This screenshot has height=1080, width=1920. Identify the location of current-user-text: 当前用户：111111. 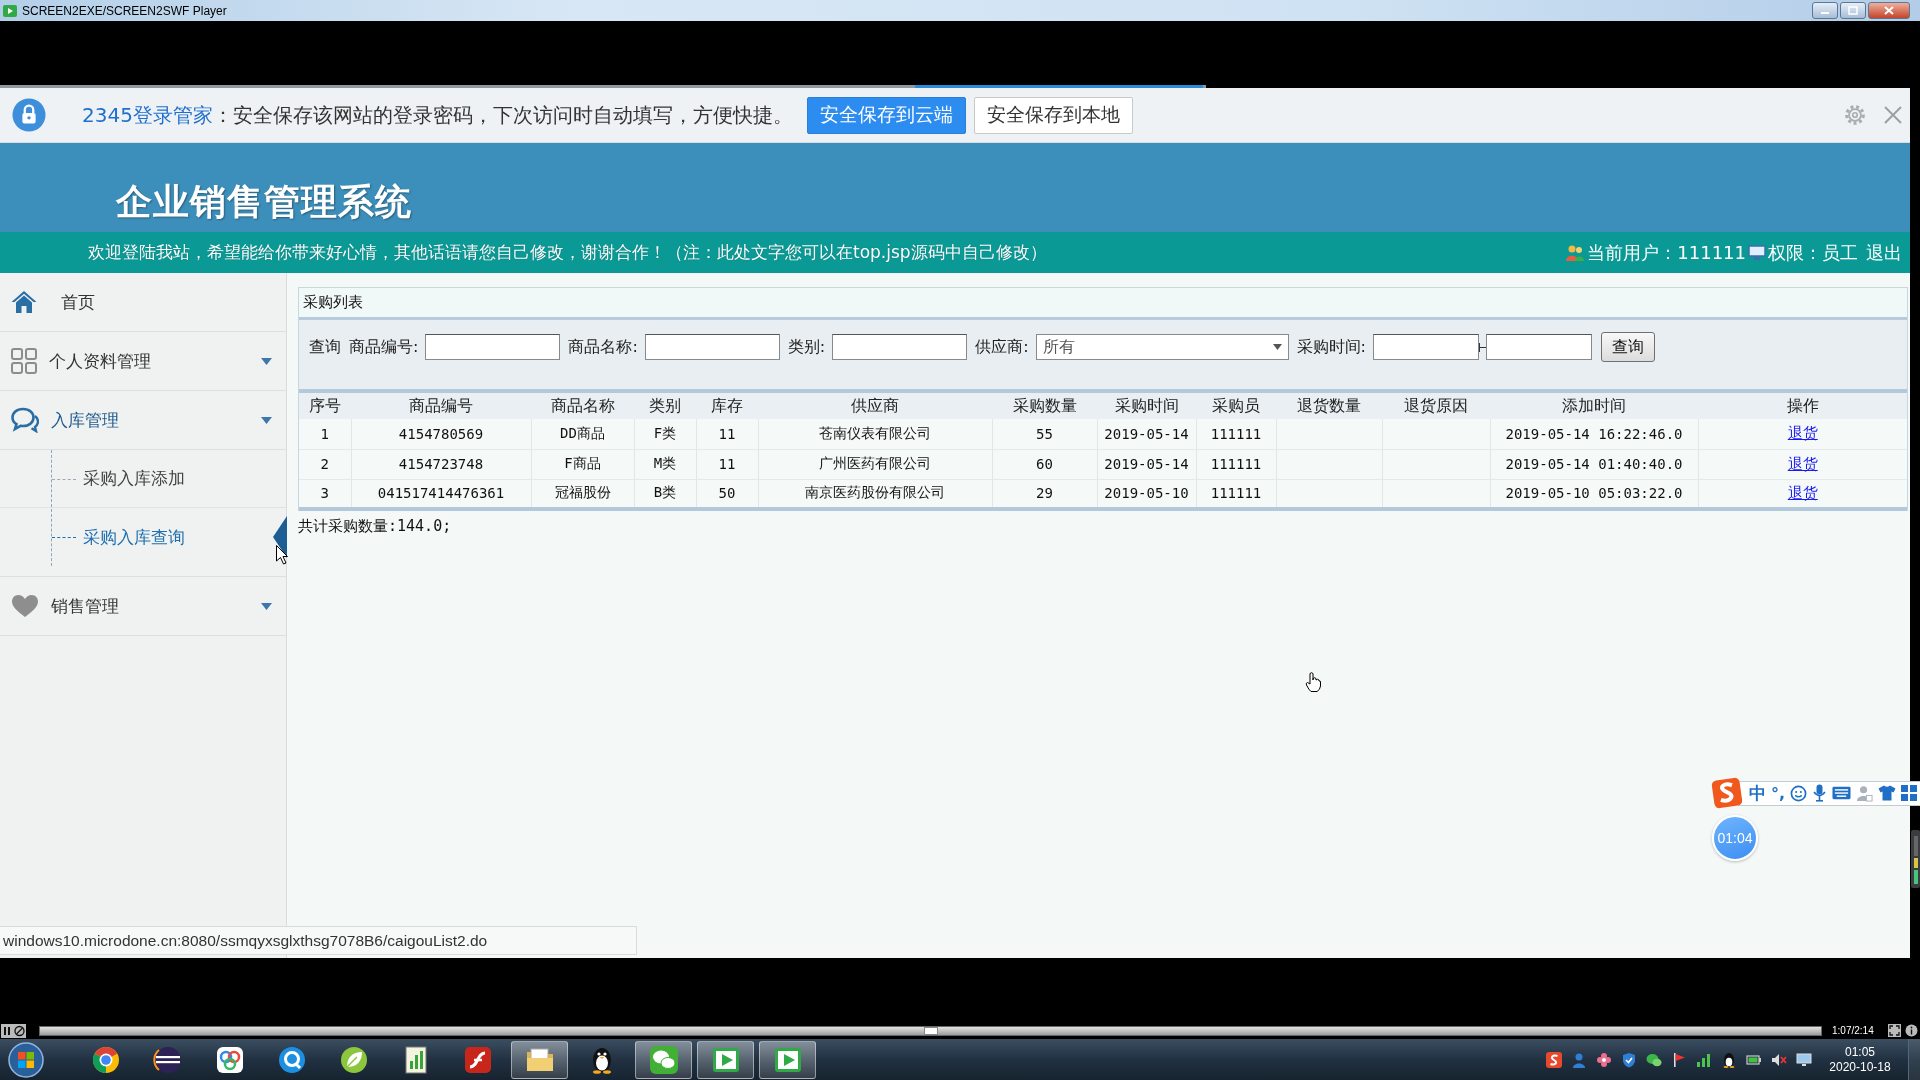
(1666, 252).